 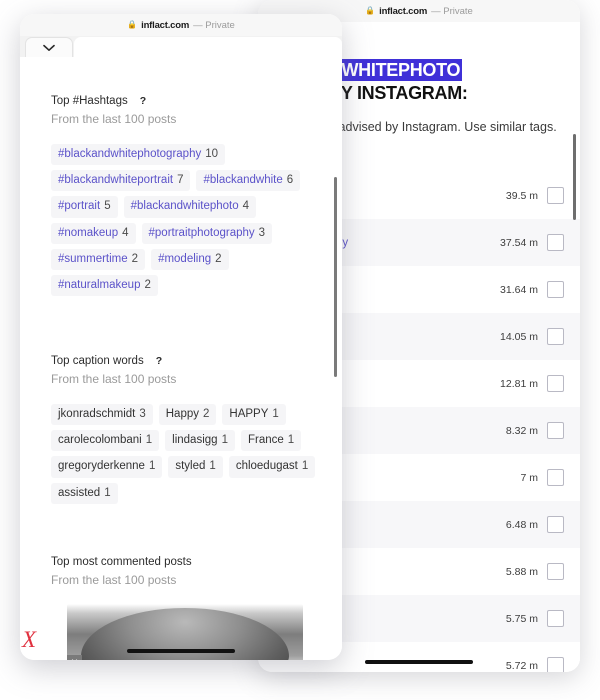 I want to click on back-scrollbar-thumb, so click(x=574, y=177).